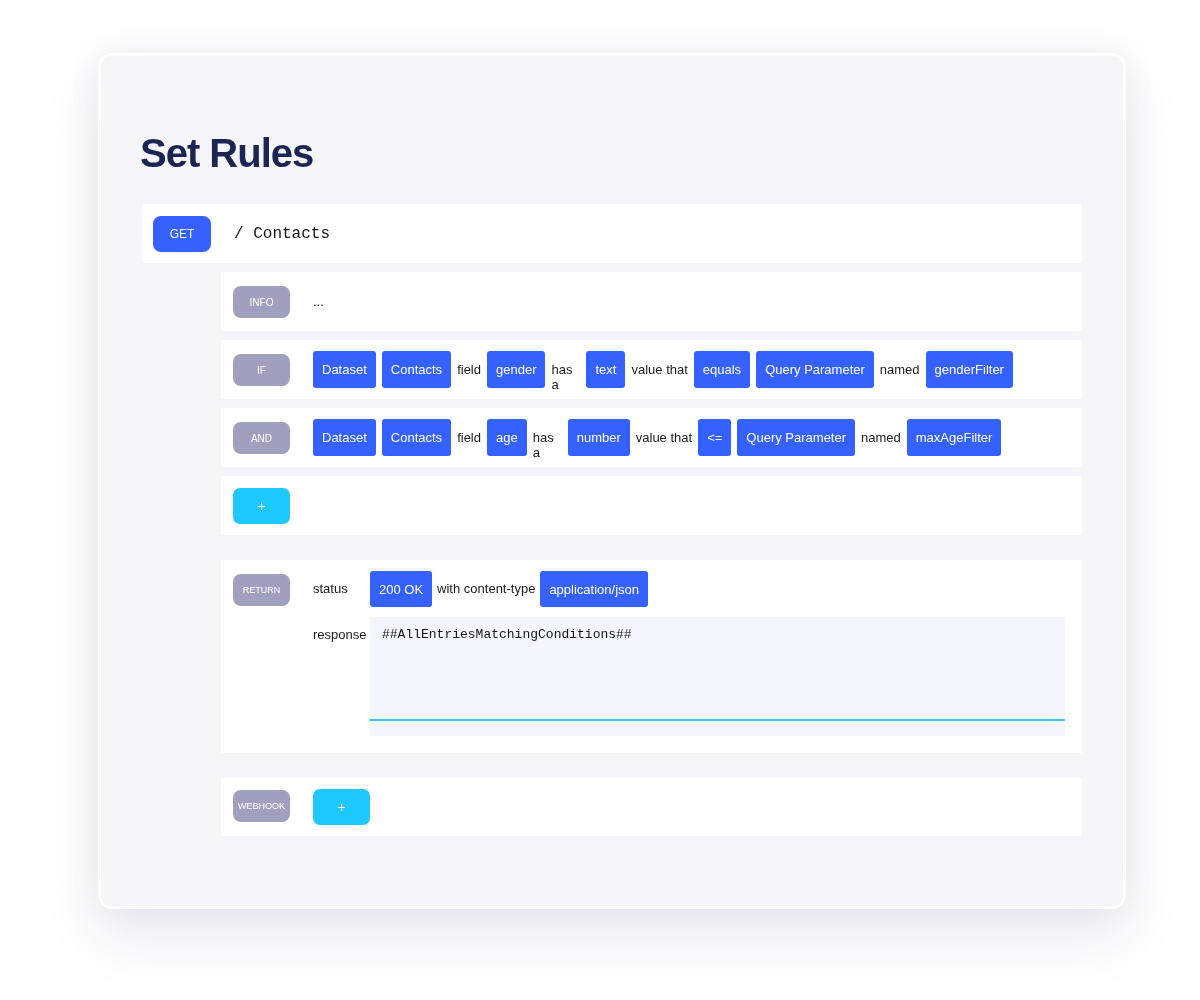 Image resolution: width=1200 pixels, height=1000 pixels. Describe the element at coordinates (331, 588) in the screenshot. I see `status-label: status` at that location.